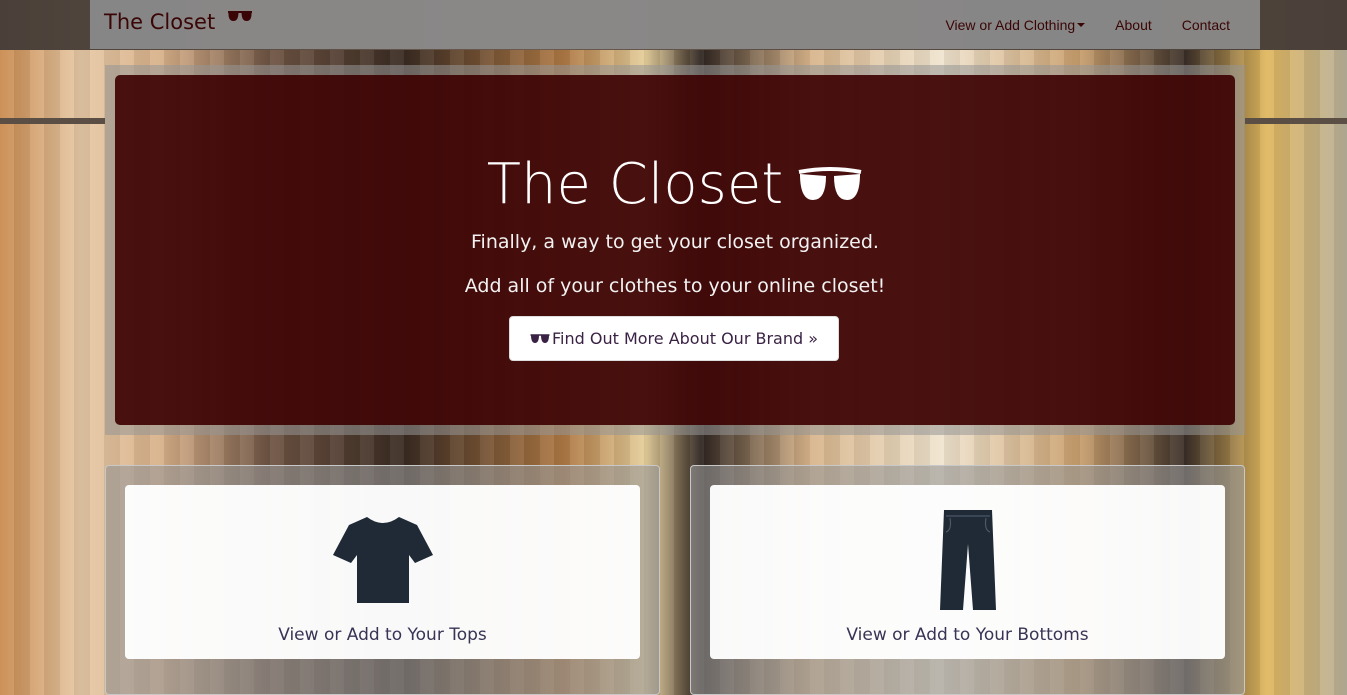 Image resolution: width=1347 pixels, height=695 pixels. I want to click on tshirt-icon-wrap, so click(382, 560).